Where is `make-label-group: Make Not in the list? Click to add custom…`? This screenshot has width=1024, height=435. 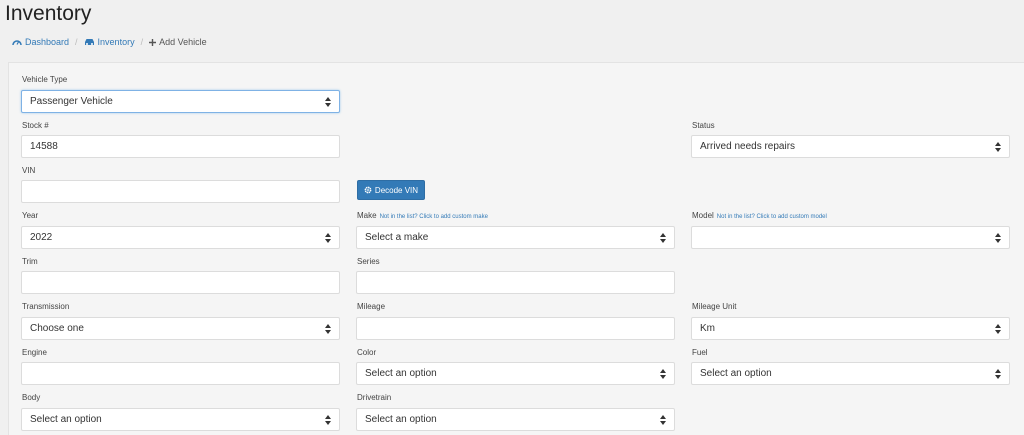 make-label-group: Make Not in the list? Click to add custom… is located at coordinates (422, 215).